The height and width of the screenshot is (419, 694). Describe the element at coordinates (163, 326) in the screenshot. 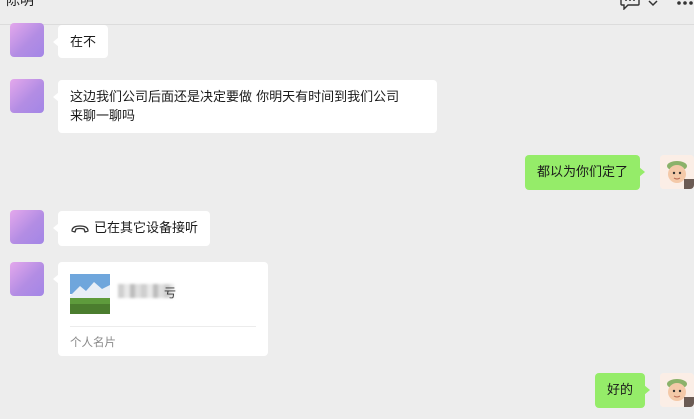

I see `card-divider` at that location.